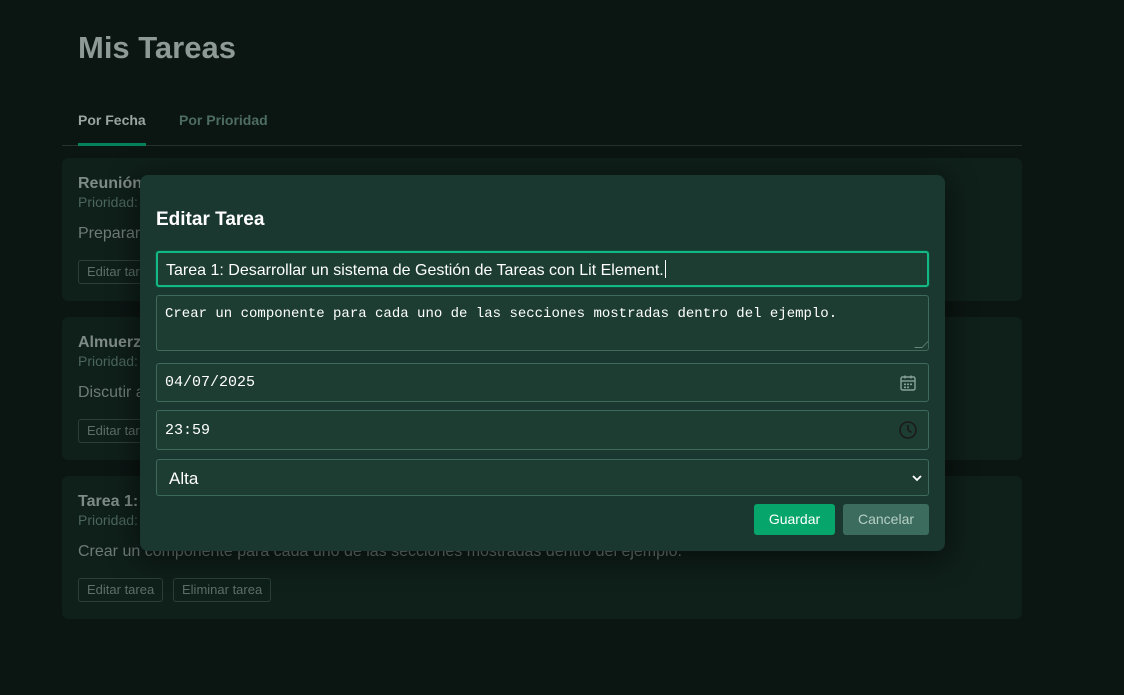  I want to click on text-caret, so click(665, 269).